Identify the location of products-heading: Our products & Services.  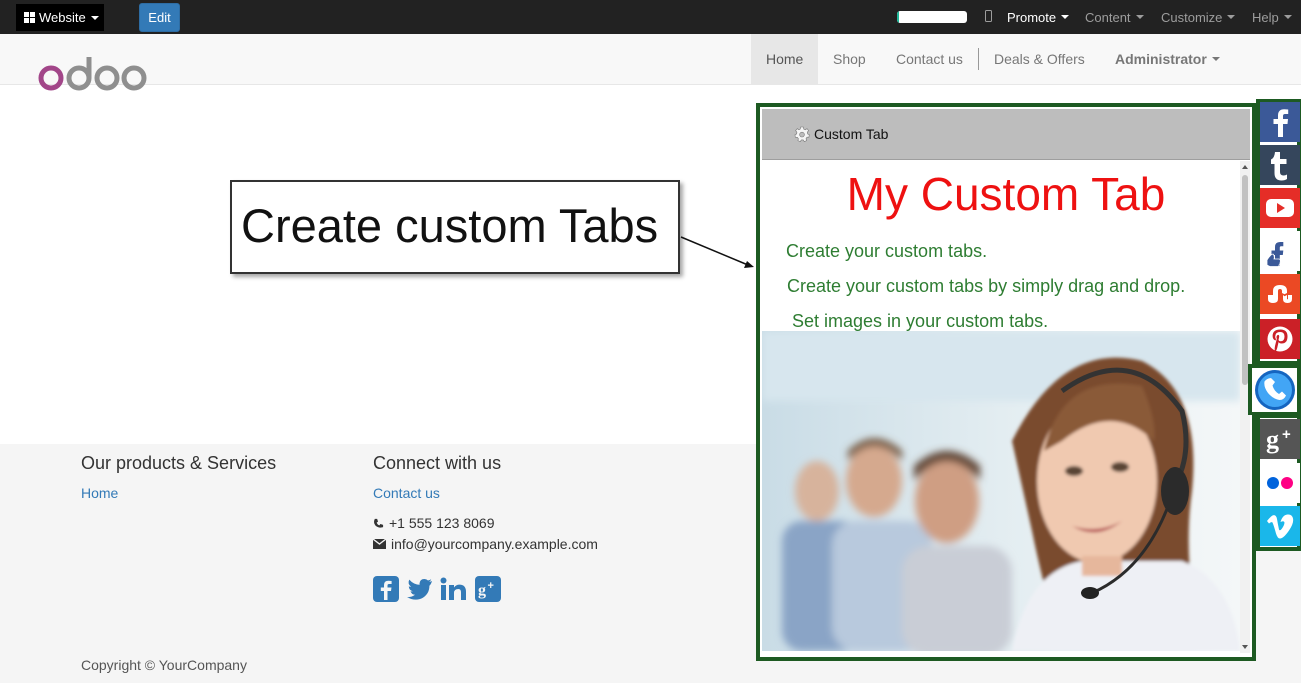
(179, 463).